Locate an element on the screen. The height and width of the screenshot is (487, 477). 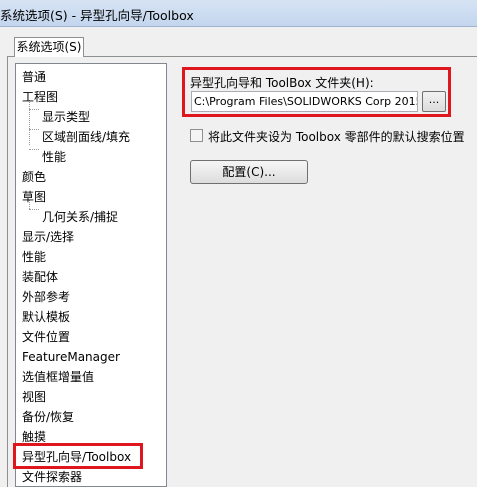
tree-item-display-selection: 显示/选择 is located at coordinates (48, 237).